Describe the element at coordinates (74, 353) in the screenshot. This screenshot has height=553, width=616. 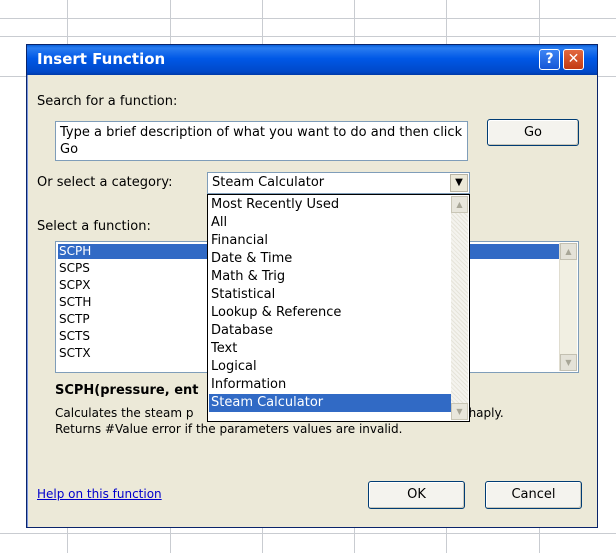
I see `function-item-sctx: SCTX` at that location.